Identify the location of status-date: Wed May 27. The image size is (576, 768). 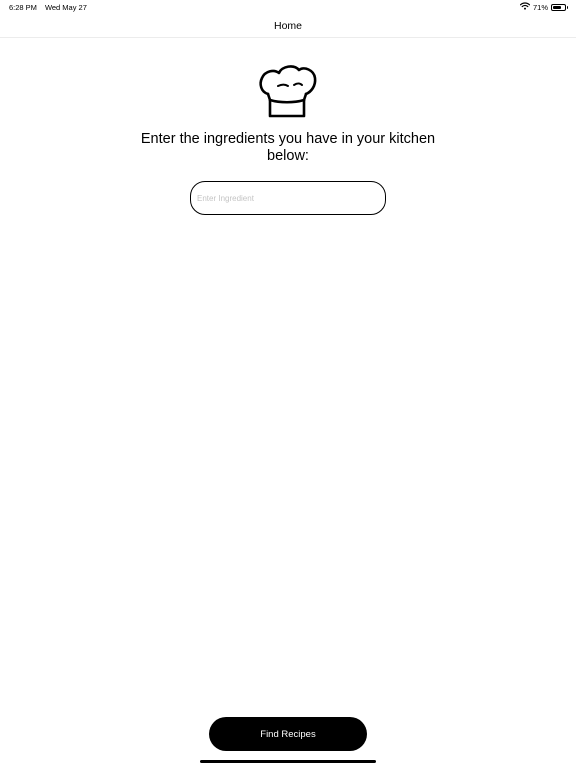
(65, 7).